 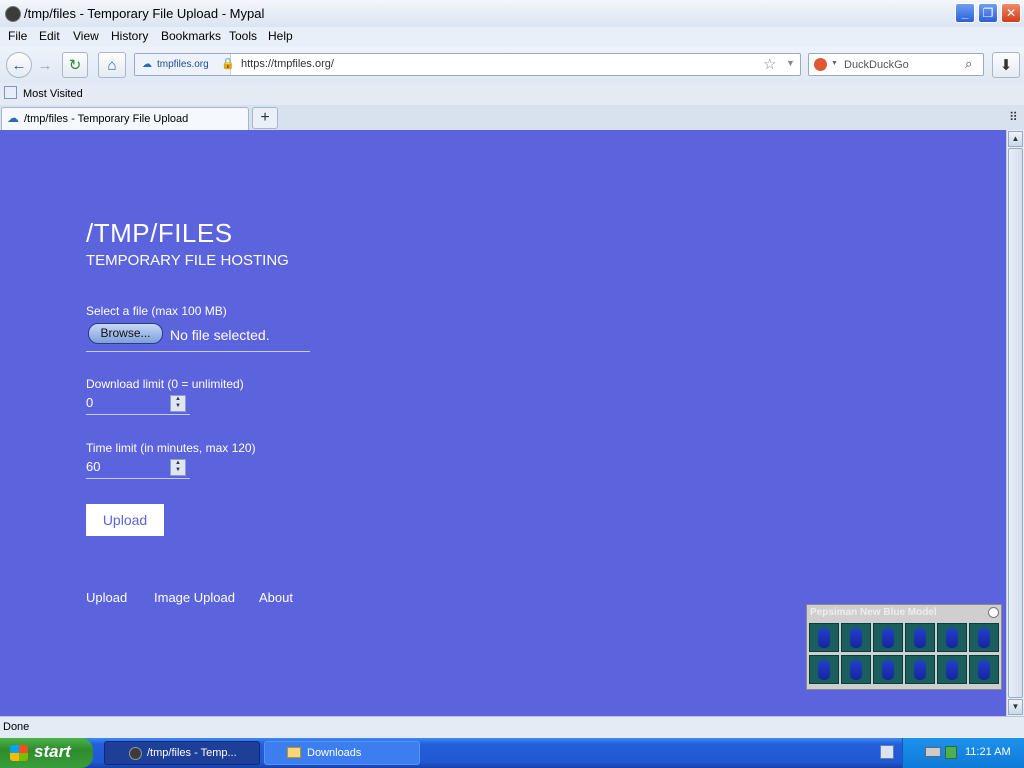 I want to click on footer-link-upload: Upload, so click(x=106, y=597).